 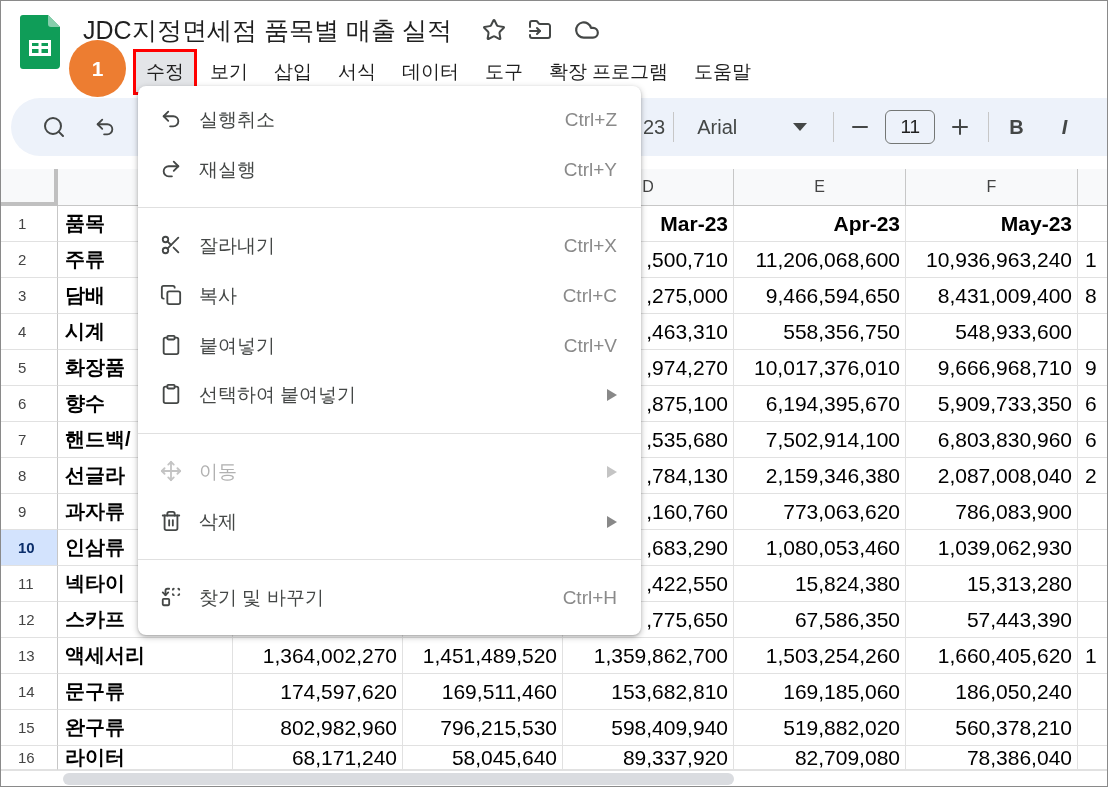 What do you see at coordinates (171, 597) in the screenshot?
I see `replace-icon` at bounding box center [171, 597].